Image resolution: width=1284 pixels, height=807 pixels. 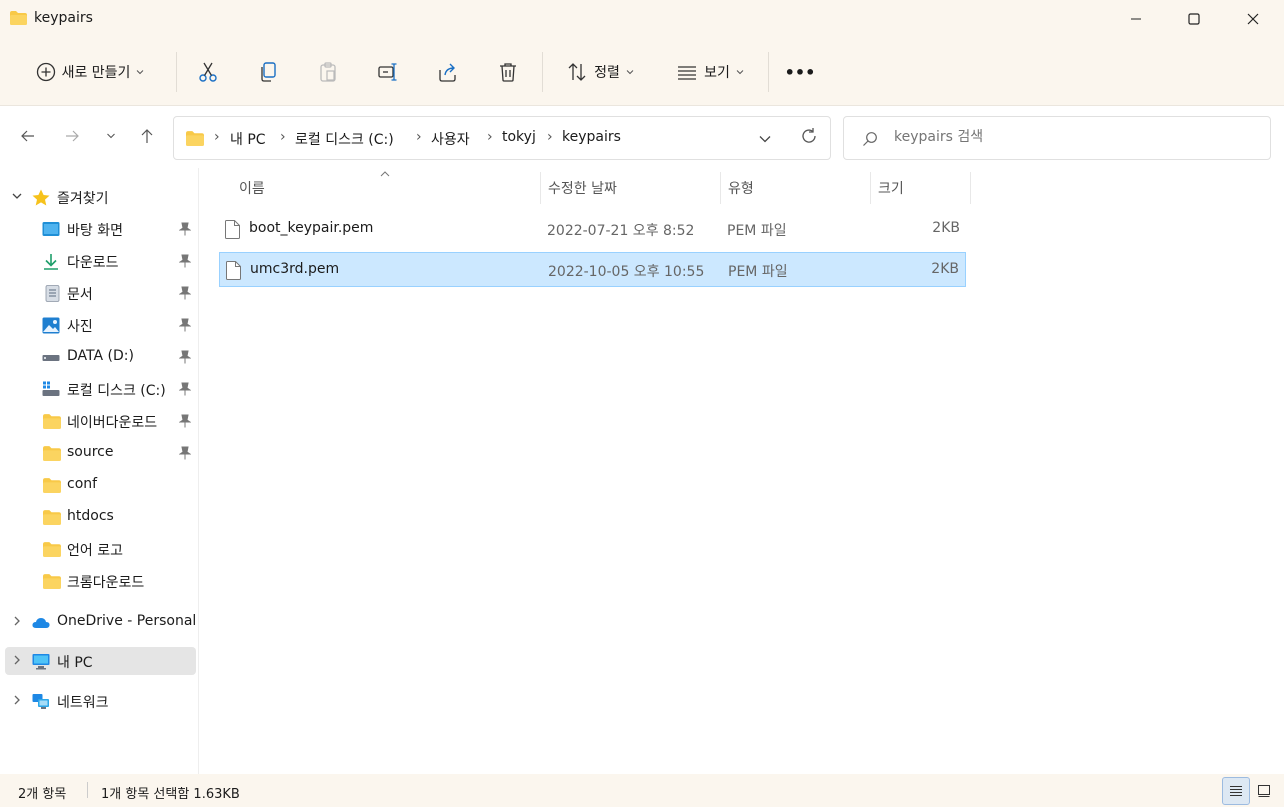 What do you see at coordinates (90, 516) in the screenshot?
I see `sidebar-item-label: htdocs` at bounding box center [90, 516].